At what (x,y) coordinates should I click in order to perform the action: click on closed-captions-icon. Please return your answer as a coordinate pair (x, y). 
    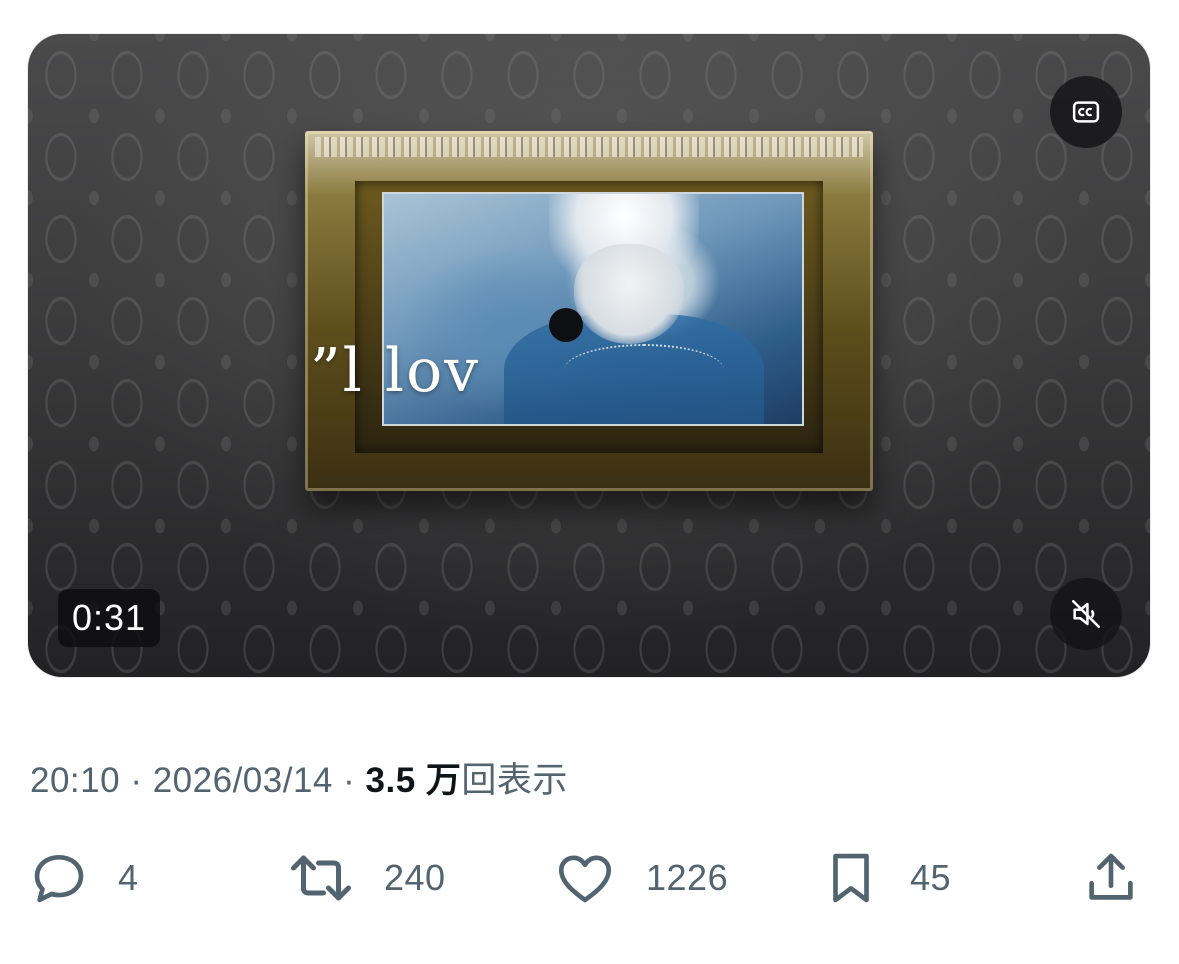
    Looking at the image, I should click on (1086, 112).